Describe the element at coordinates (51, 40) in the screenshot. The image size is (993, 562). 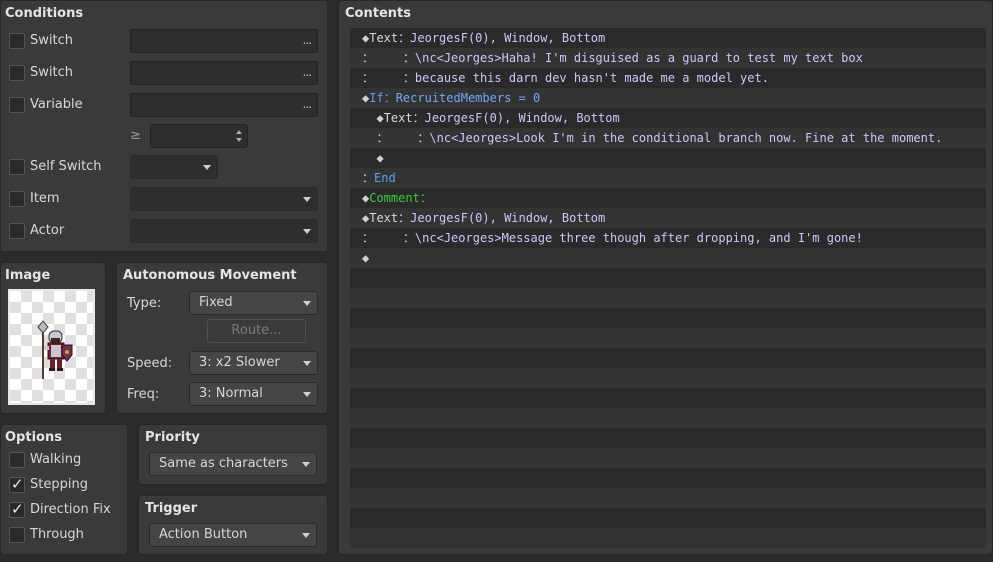
I see `switch1-label: Switch` at that location.